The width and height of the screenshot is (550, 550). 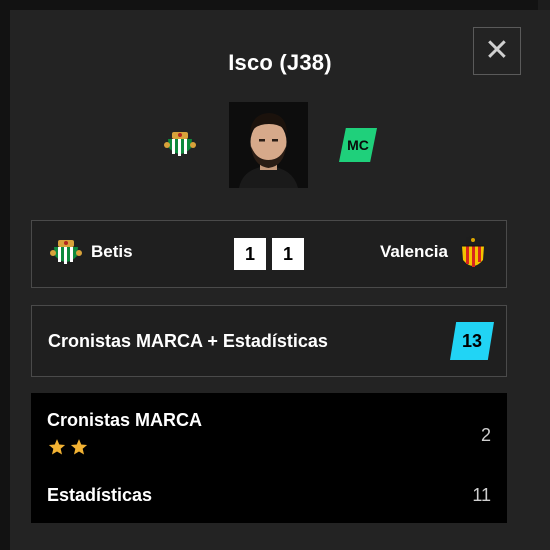 What do you see at coordinates (358, 145) in the screenshot?
I see `position-badge: MC` at bounding box center [358, 145].